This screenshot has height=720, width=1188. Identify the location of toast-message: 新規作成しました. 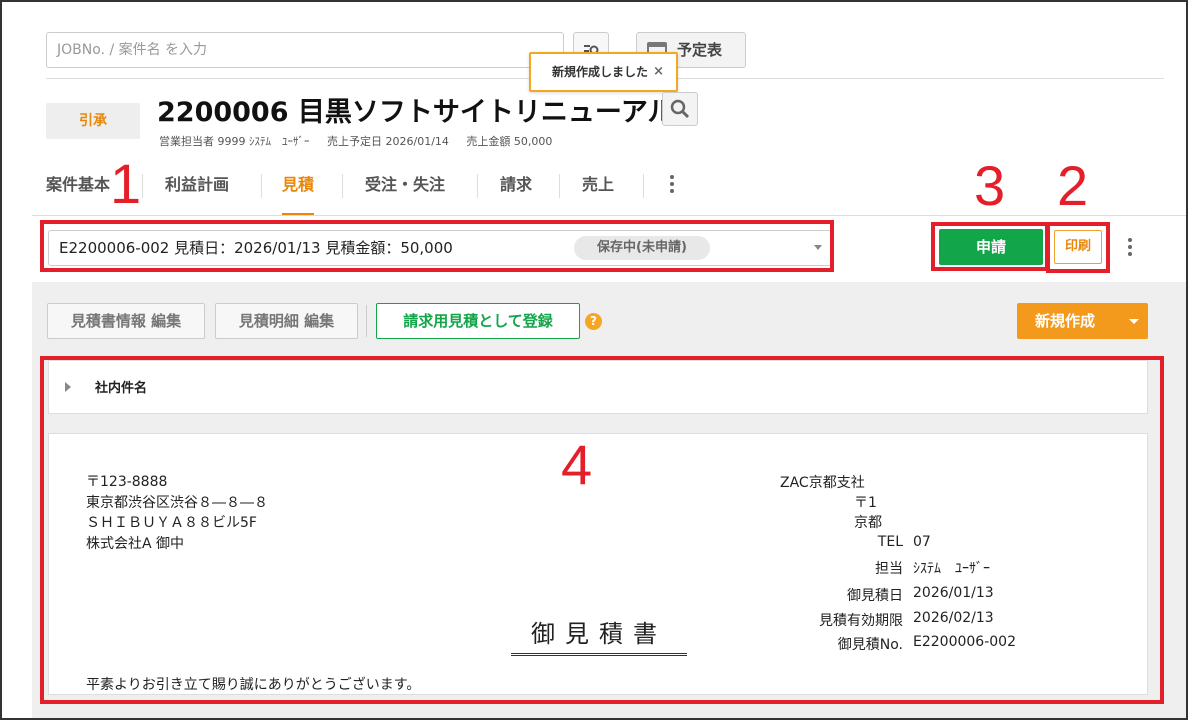
(600, 72).